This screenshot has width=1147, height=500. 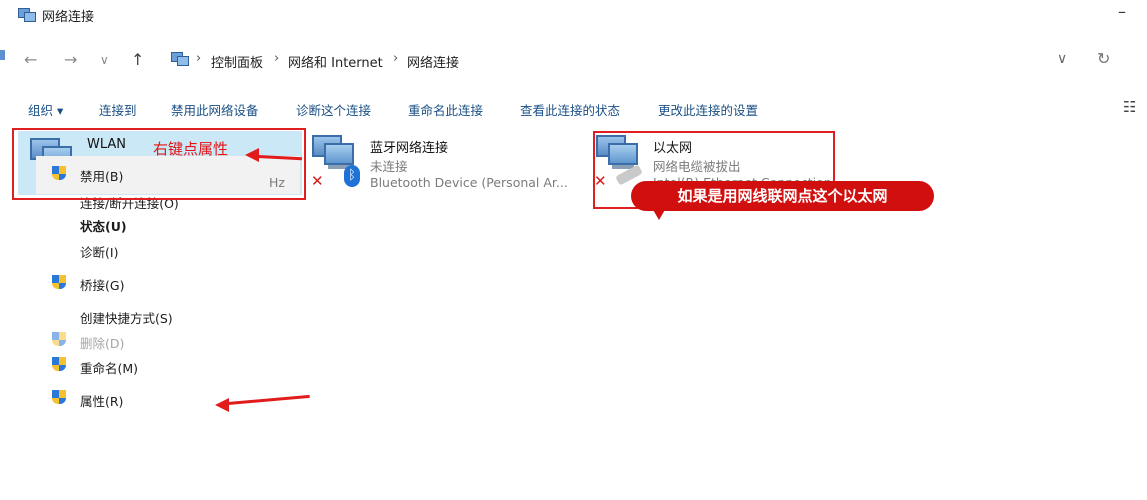 I want to click on diagnose-button: 诊断这个连接, so click(x=333, y=109).